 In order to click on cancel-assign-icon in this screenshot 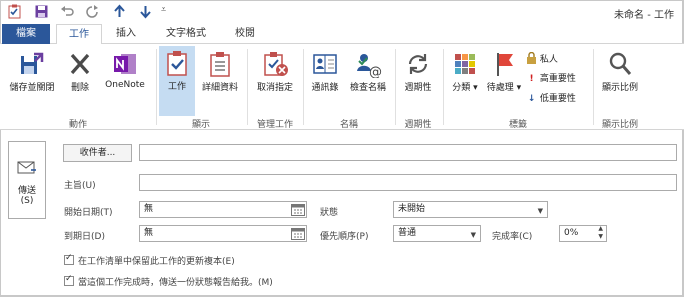, I will do `click(276, 64)`.